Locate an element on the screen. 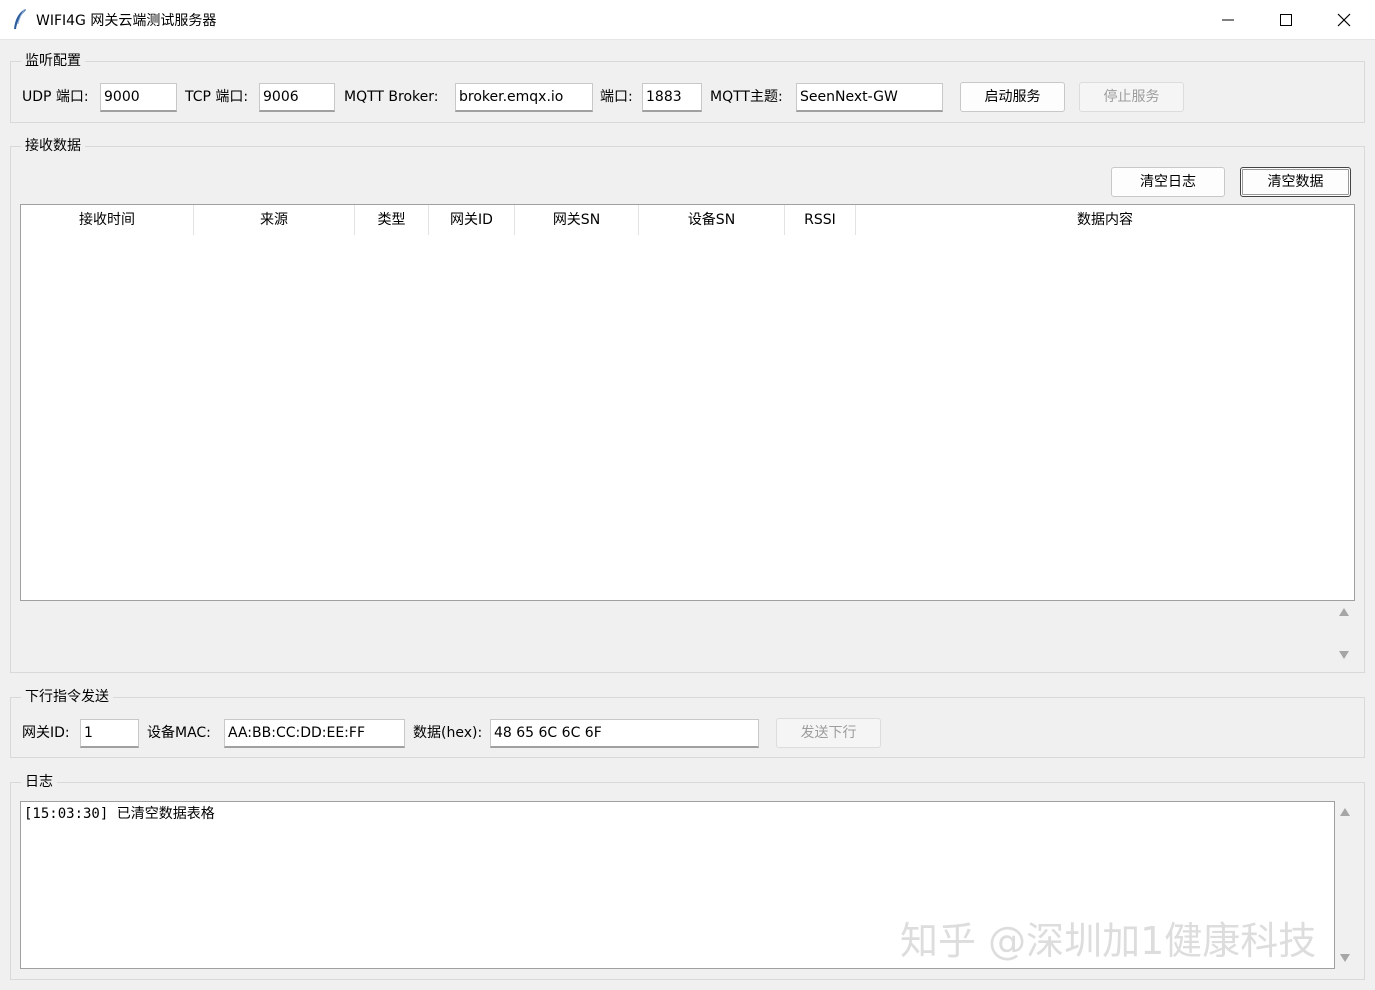  device-mac-label: 设备MAC: is located at coordinates (179, 733).